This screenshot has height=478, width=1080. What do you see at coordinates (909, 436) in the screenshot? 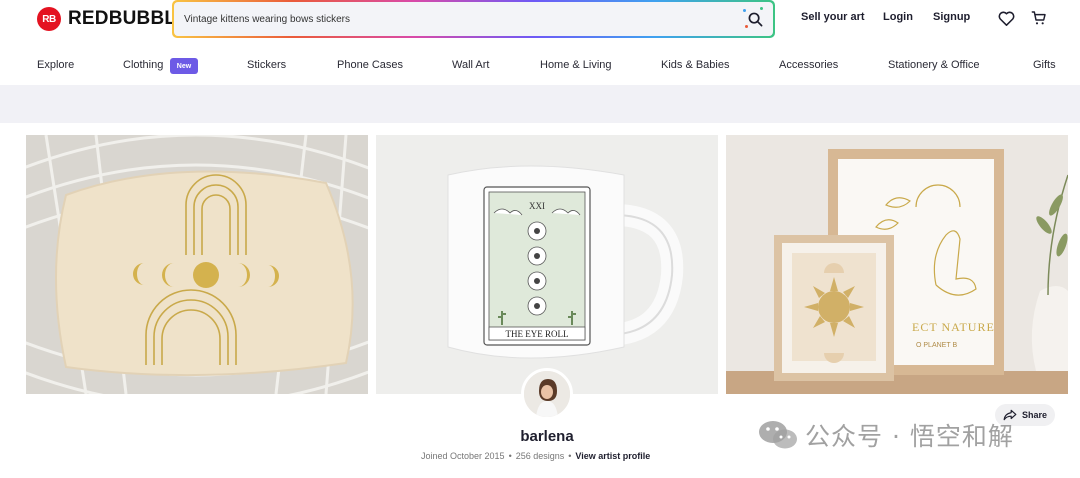
I see `watermark-text: 公众号 · 悟空和解` at bounding box center [909, 436].